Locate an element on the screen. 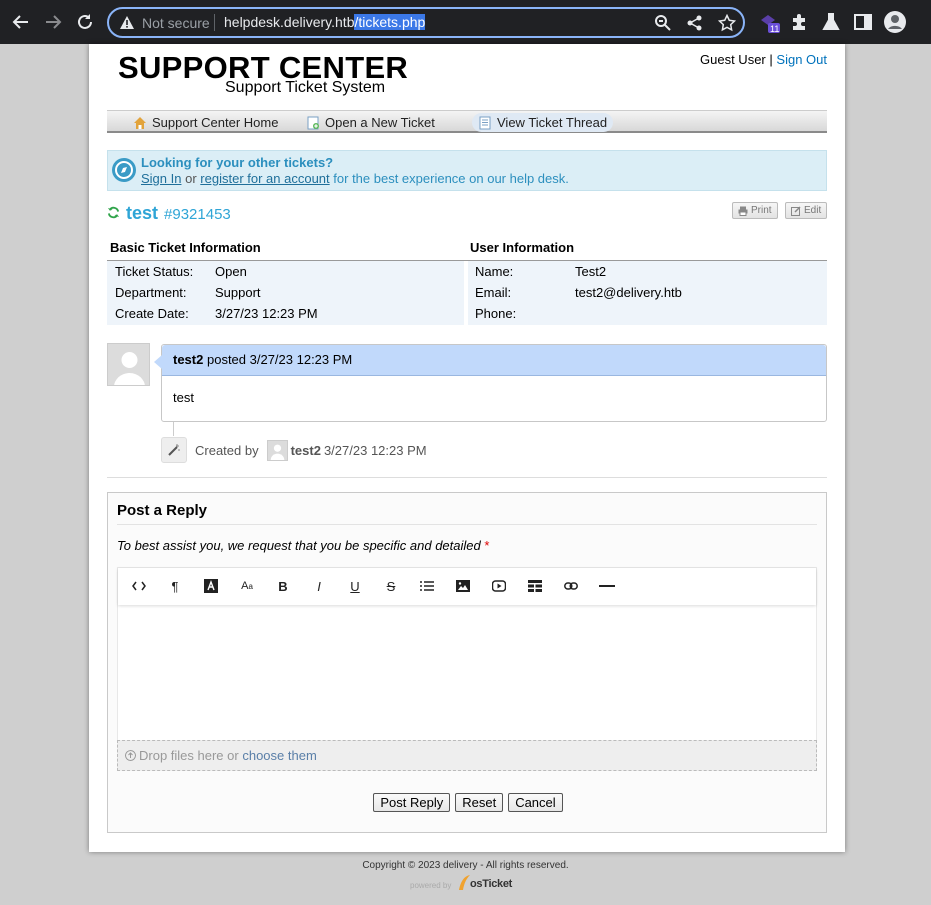 The height and width of the screenshot is (905, 931). message-author: test2 is located at coordinates (188, 359).